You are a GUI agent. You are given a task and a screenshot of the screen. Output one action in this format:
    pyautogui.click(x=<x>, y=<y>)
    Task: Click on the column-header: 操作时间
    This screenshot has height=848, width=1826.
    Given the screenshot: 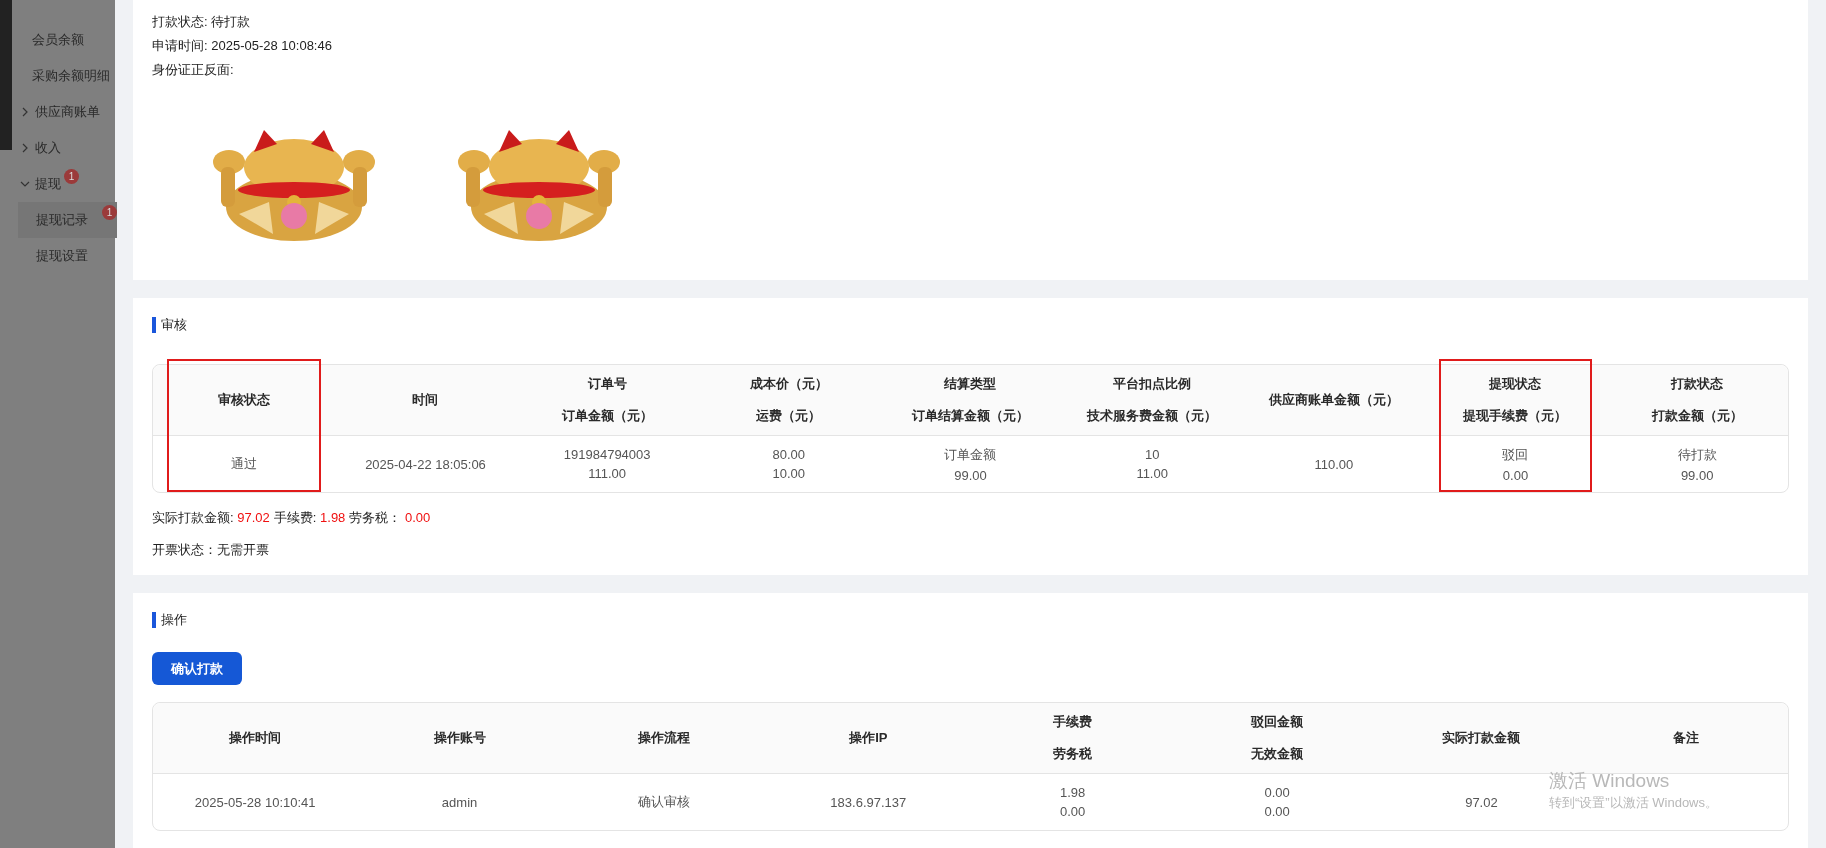 What is the action you would take?
    pyautogui.click(x=255, y=738)
    